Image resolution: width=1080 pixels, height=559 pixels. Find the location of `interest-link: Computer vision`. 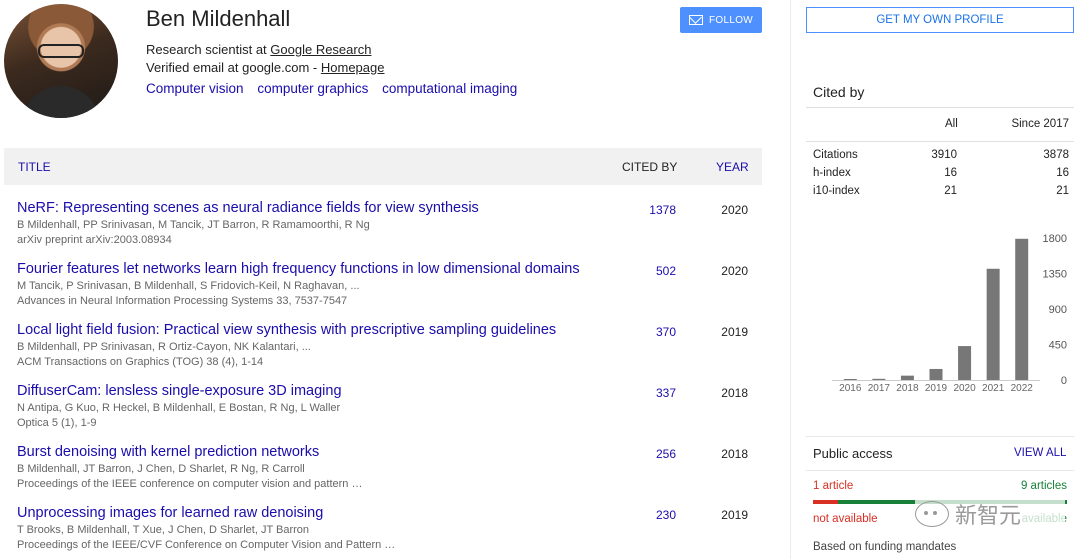

interest-link: Computer vision is located at coordinates (195, 88).